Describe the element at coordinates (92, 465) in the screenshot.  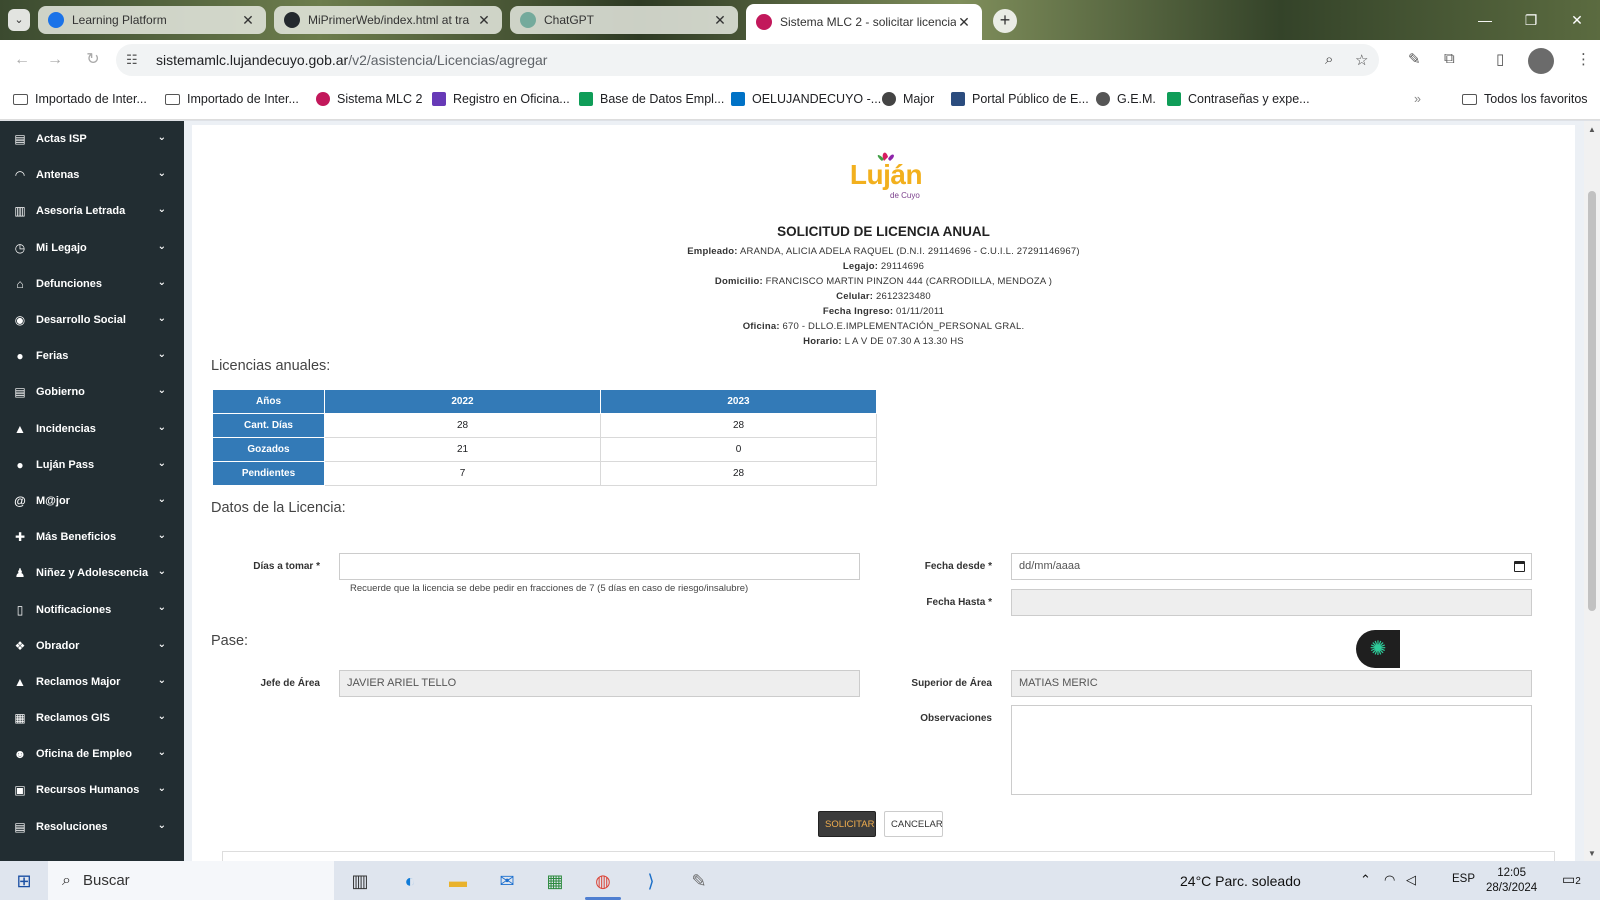
I see `sidebar-item-lujan-pass: ● Luján Pass ⌄` at that location.